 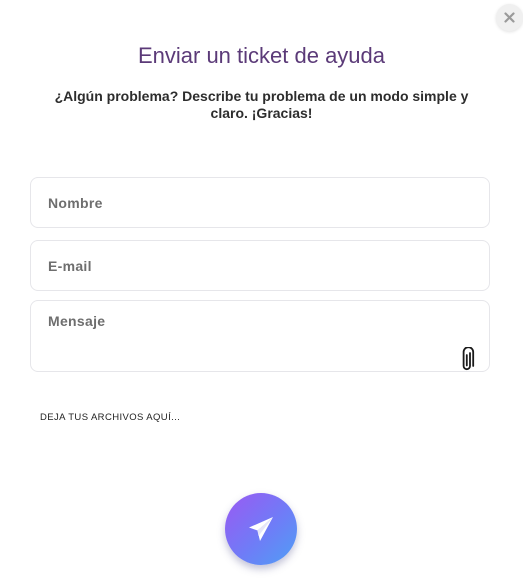 I want to click on send-button, so click(x=261, y=529).